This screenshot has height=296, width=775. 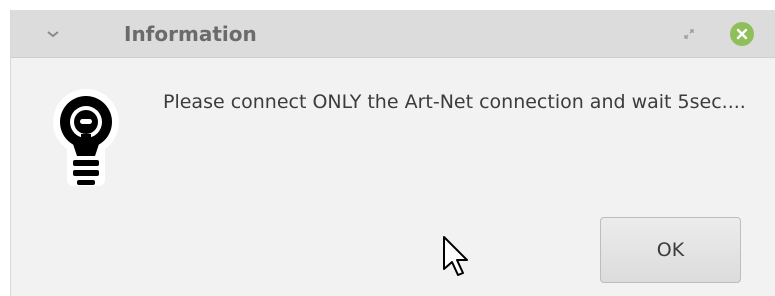 I want to click on chevron-down-icon, so click(x=53, y=34).